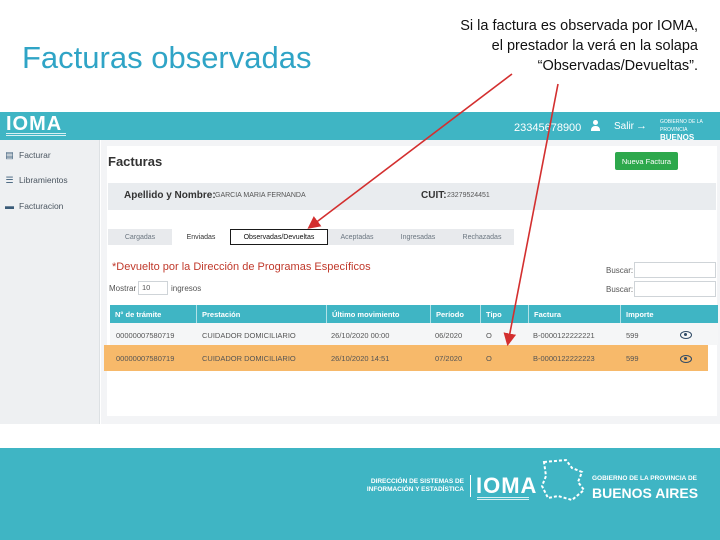 This screenshot has width=720, height=540. Describe the element at coordinates (449, 358) in the screenshot. I see `cell-periodo: 07/2020` at that location.